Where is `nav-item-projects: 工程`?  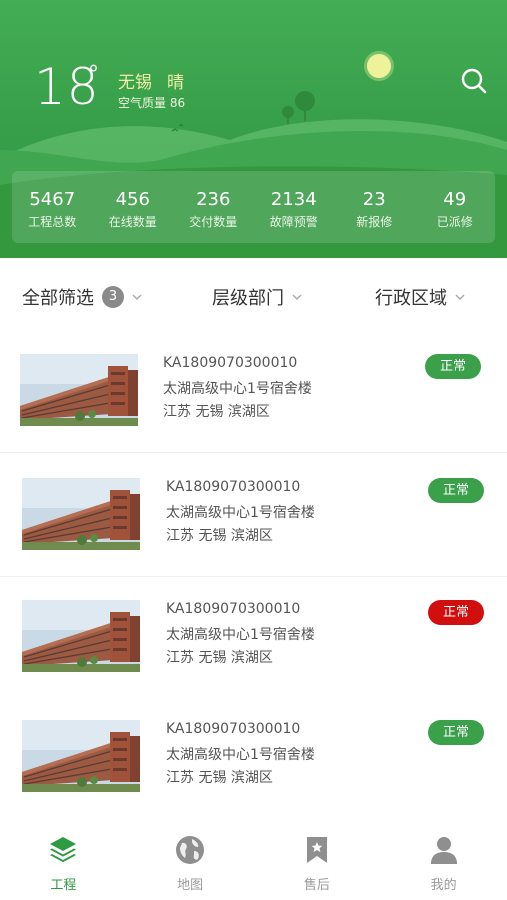
nav-item-projects: 工程 is located at coordinates (63, 861).